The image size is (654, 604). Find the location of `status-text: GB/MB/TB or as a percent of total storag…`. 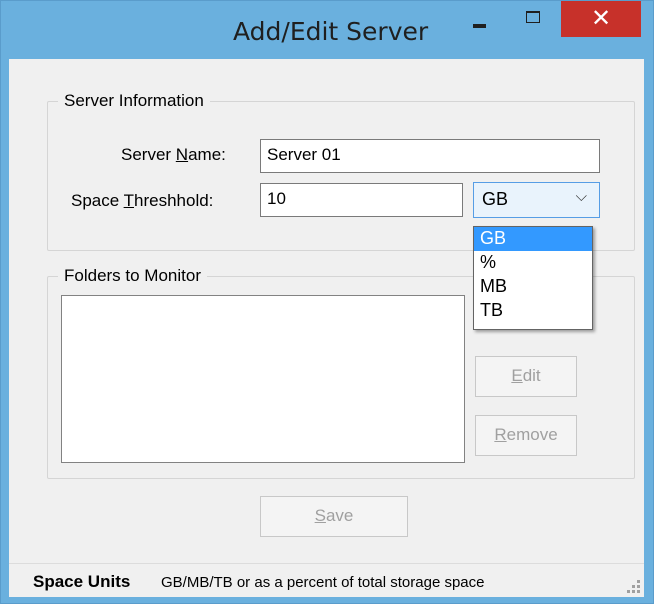

status-text: GB/MB/TB or as a percent of total storag… is located at coordinates (323, 582).